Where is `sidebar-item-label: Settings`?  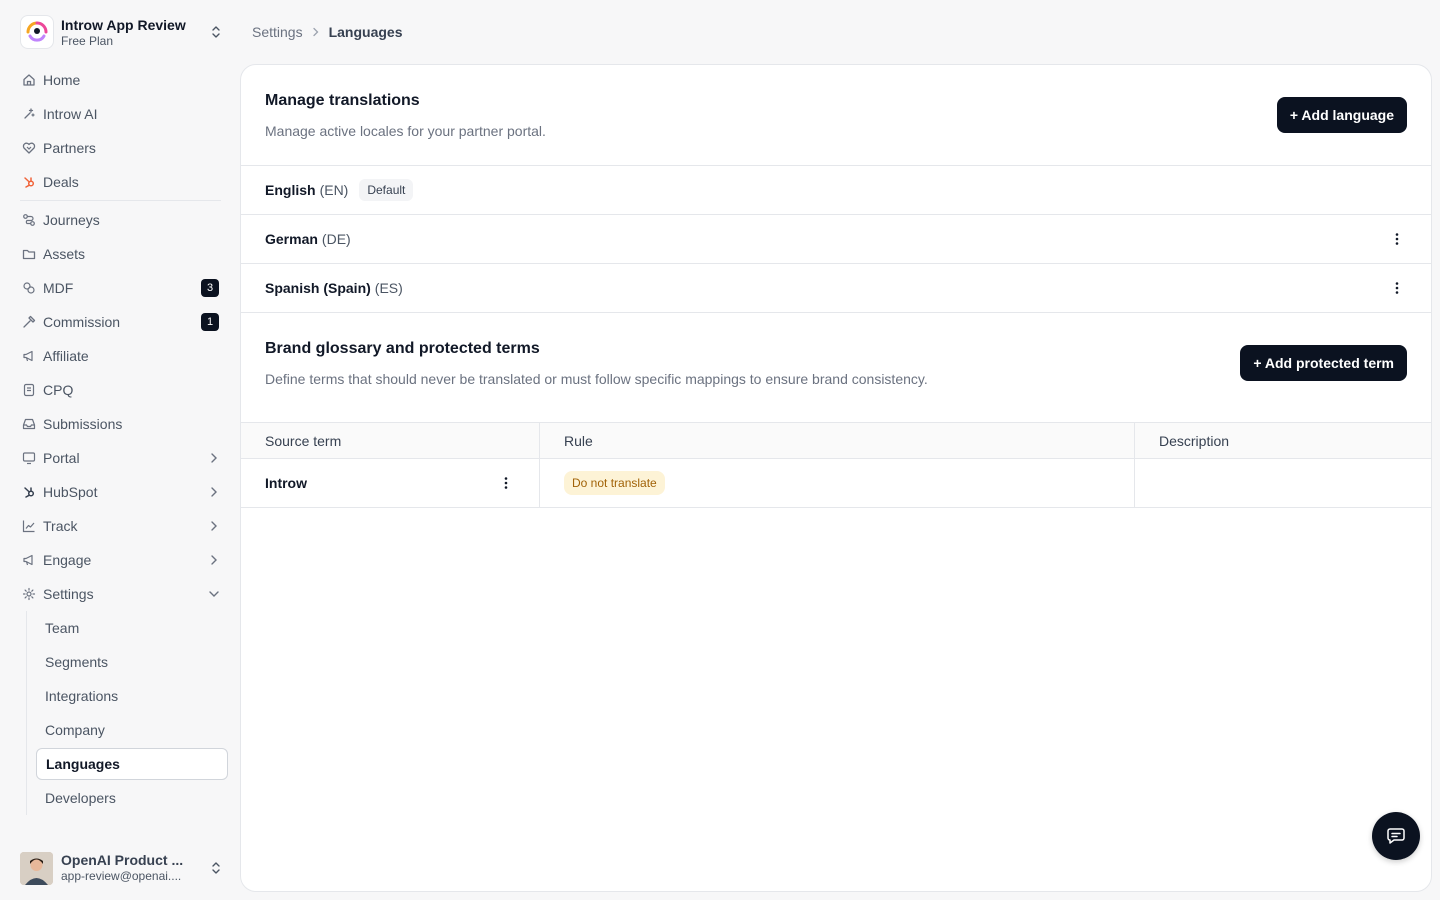
sidebar-item-label: Settings is located at coordinates (68, 594).